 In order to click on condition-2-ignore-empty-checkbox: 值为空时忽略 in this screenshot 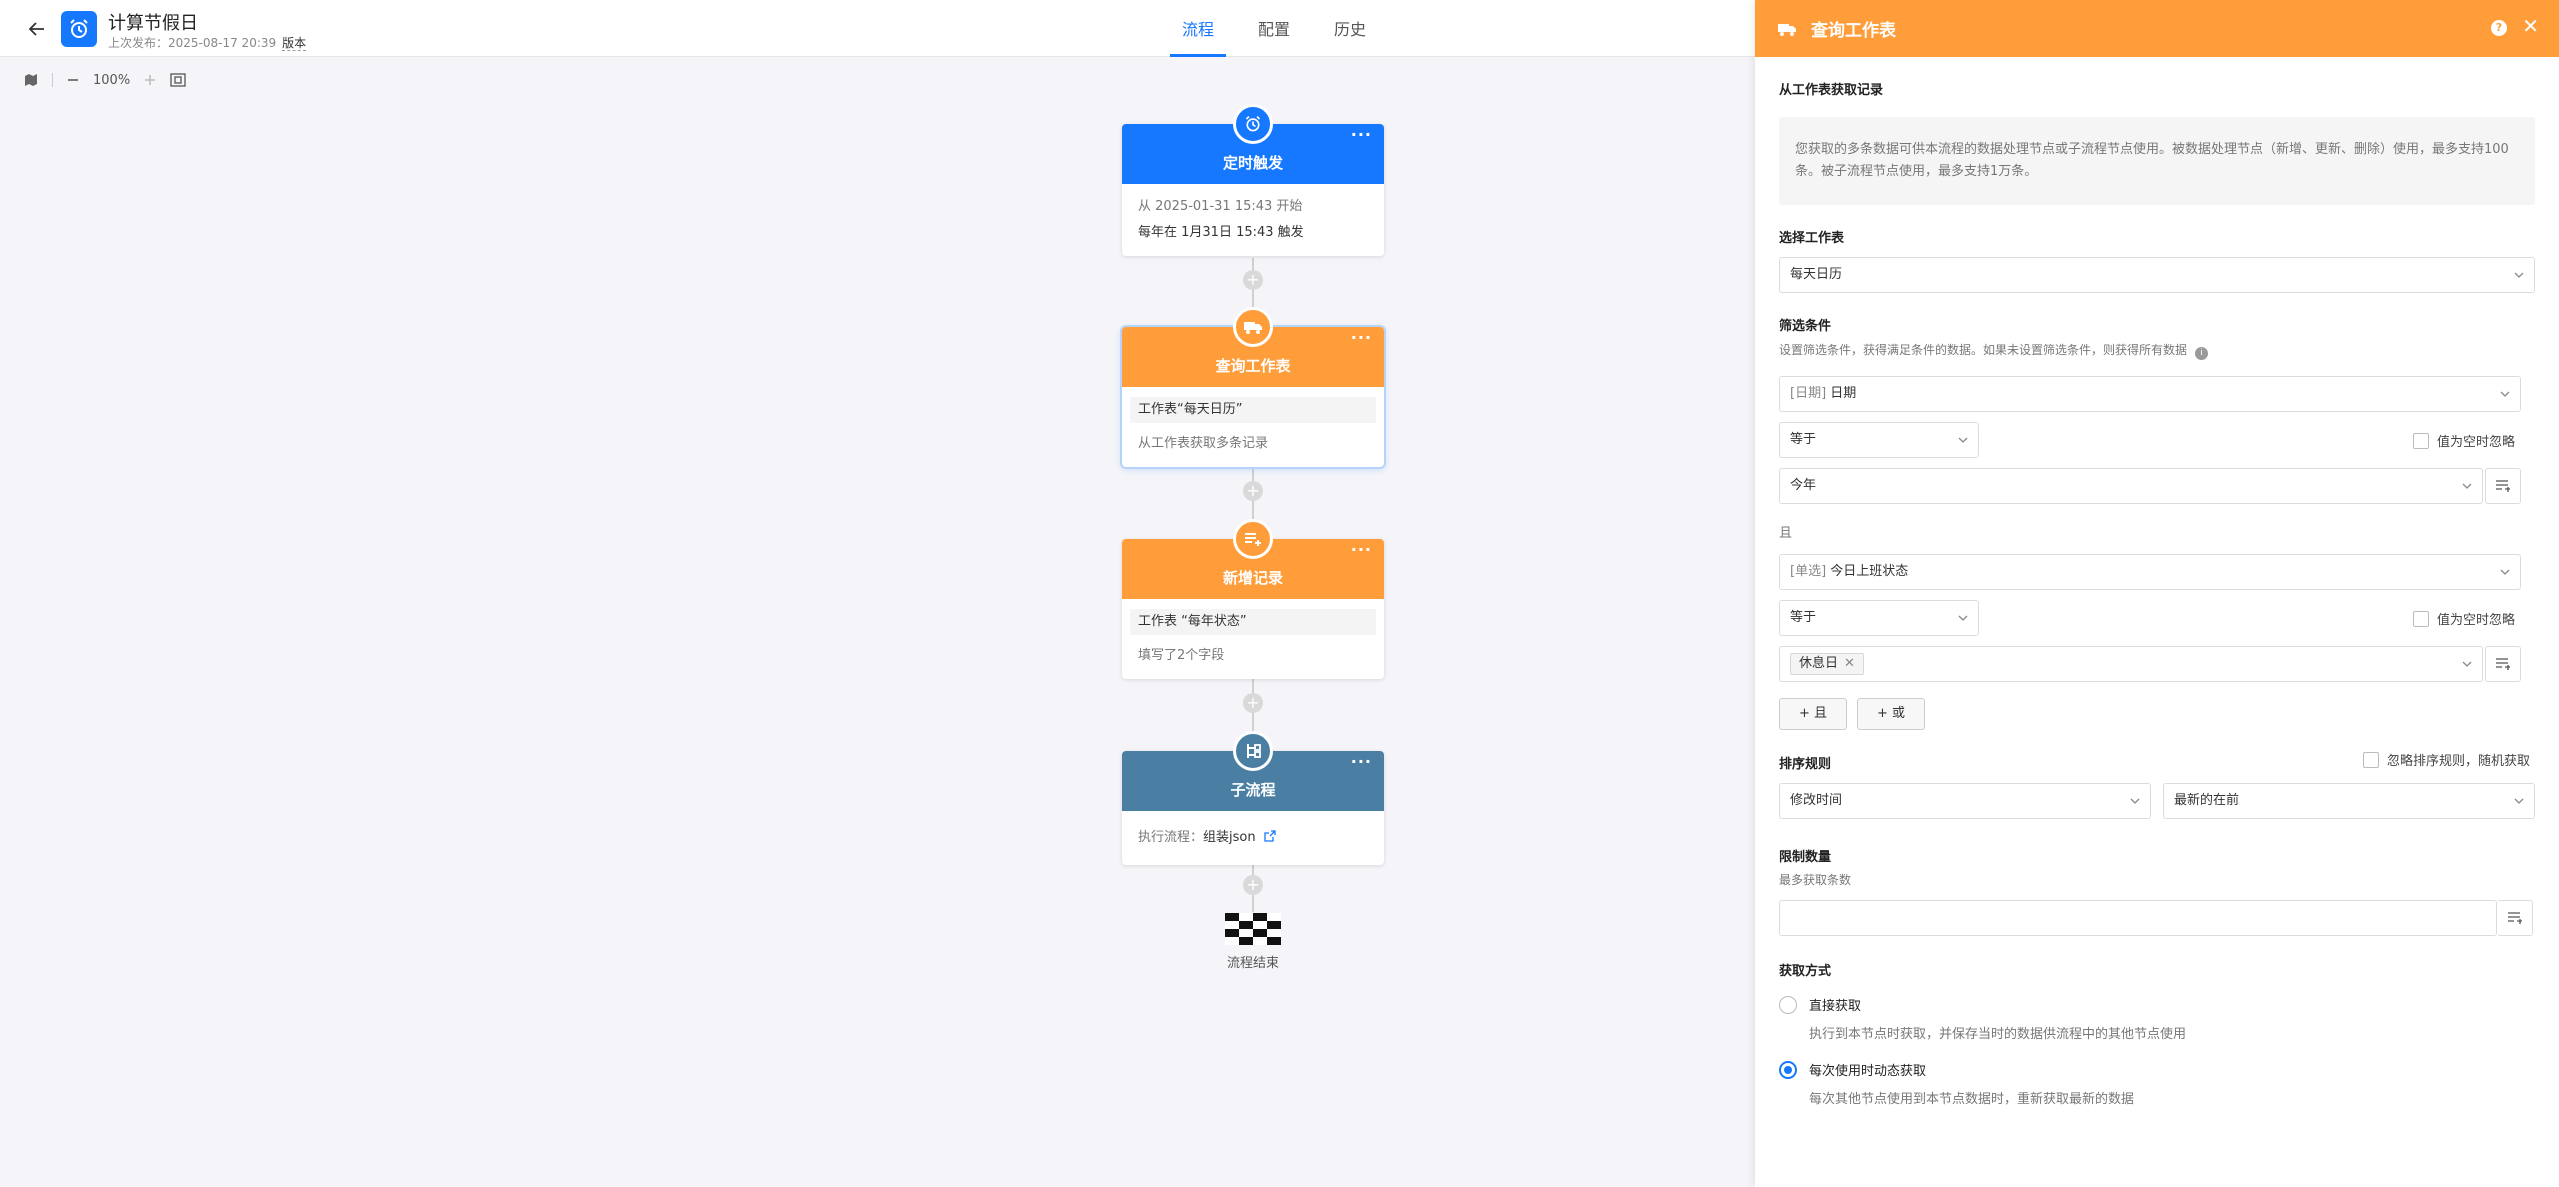, I will do `click(2464, 618)`.